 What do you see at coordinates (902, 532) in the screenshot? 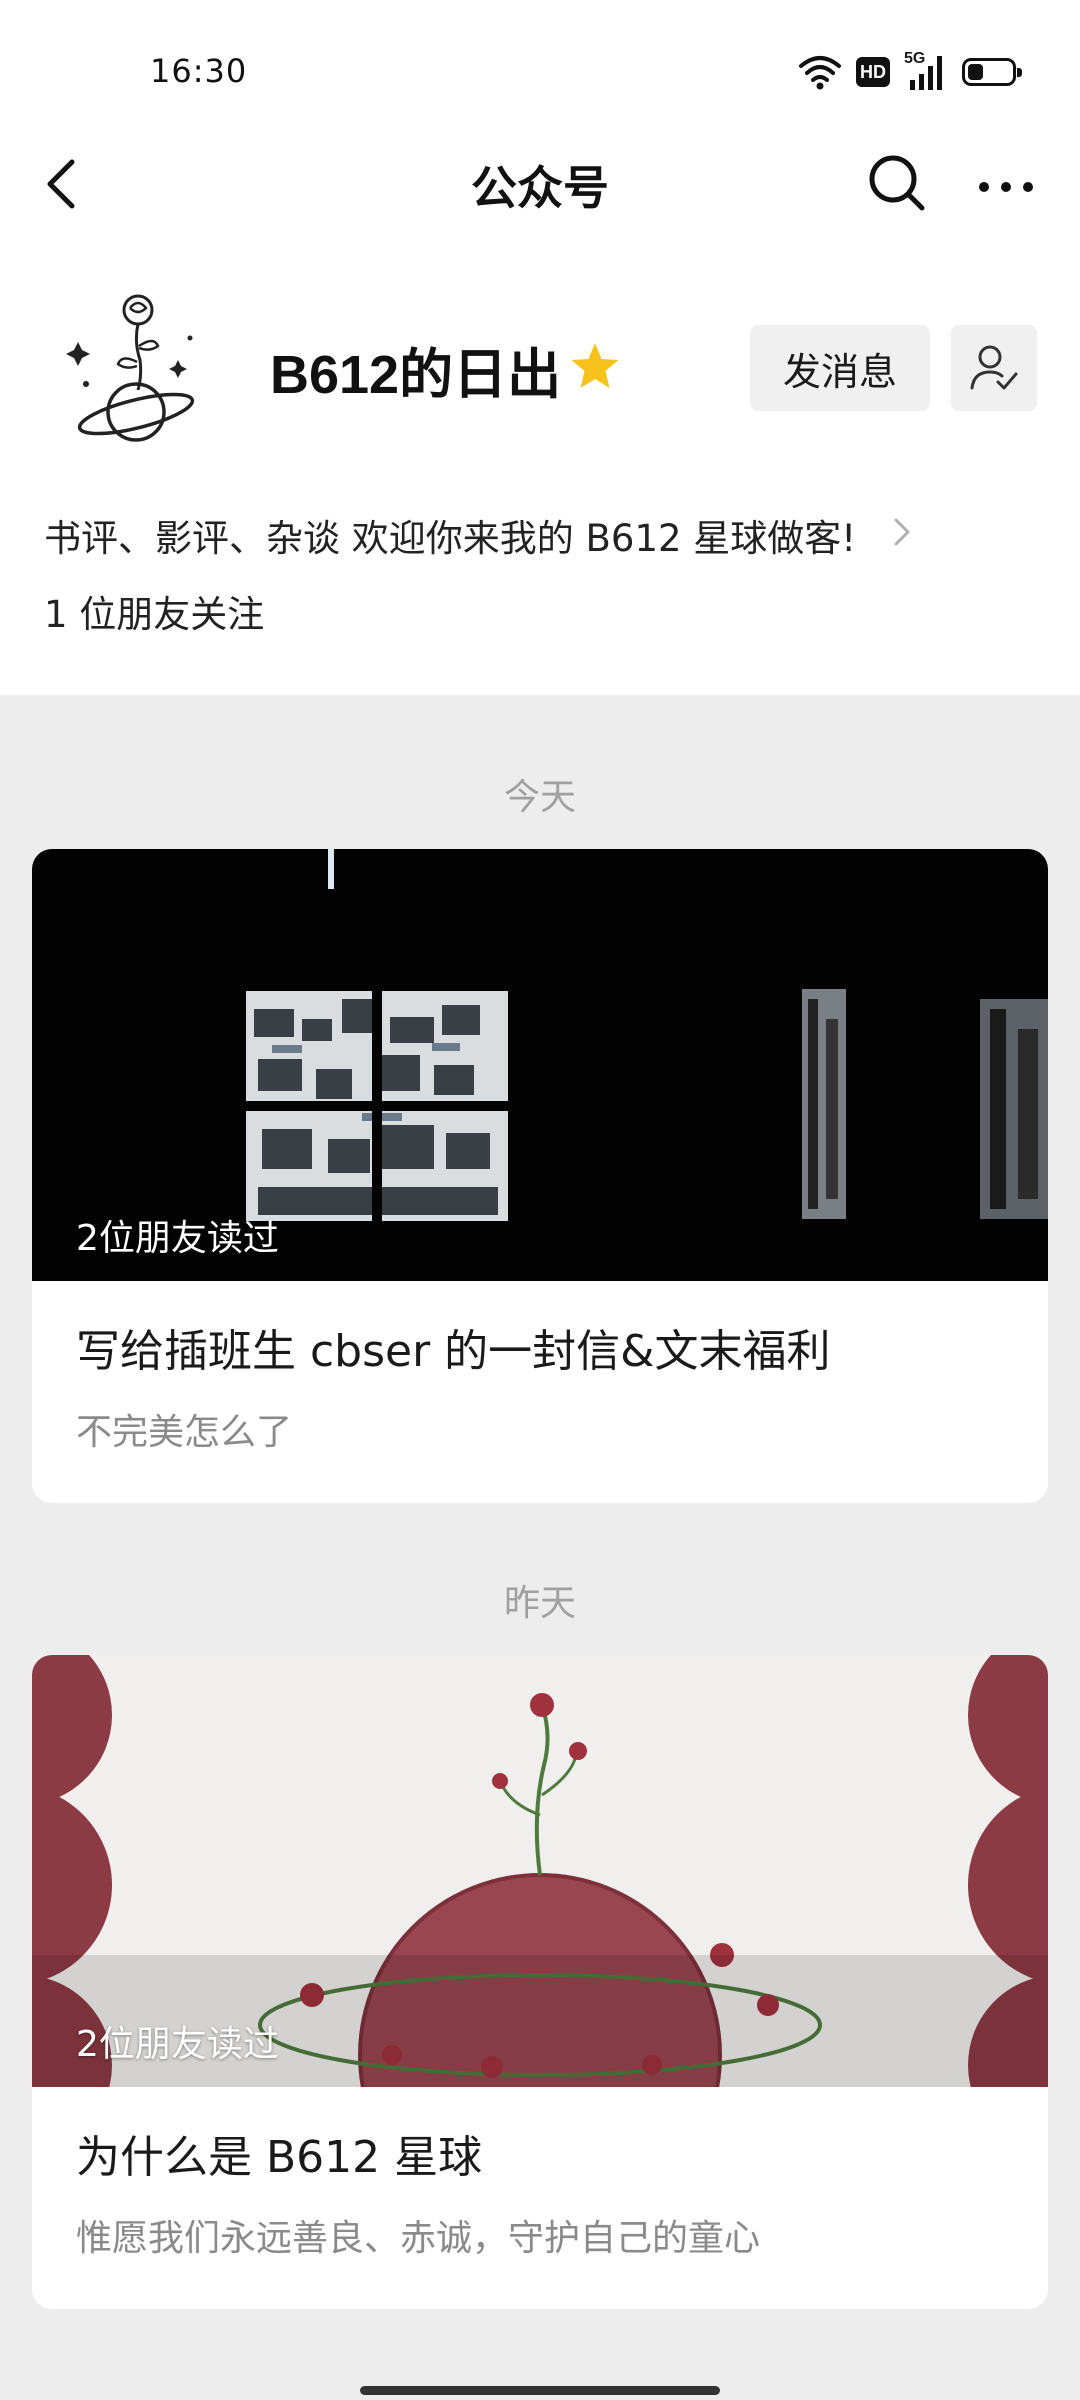
I see `chevron-right-icon` at bounding box center [902, 532].